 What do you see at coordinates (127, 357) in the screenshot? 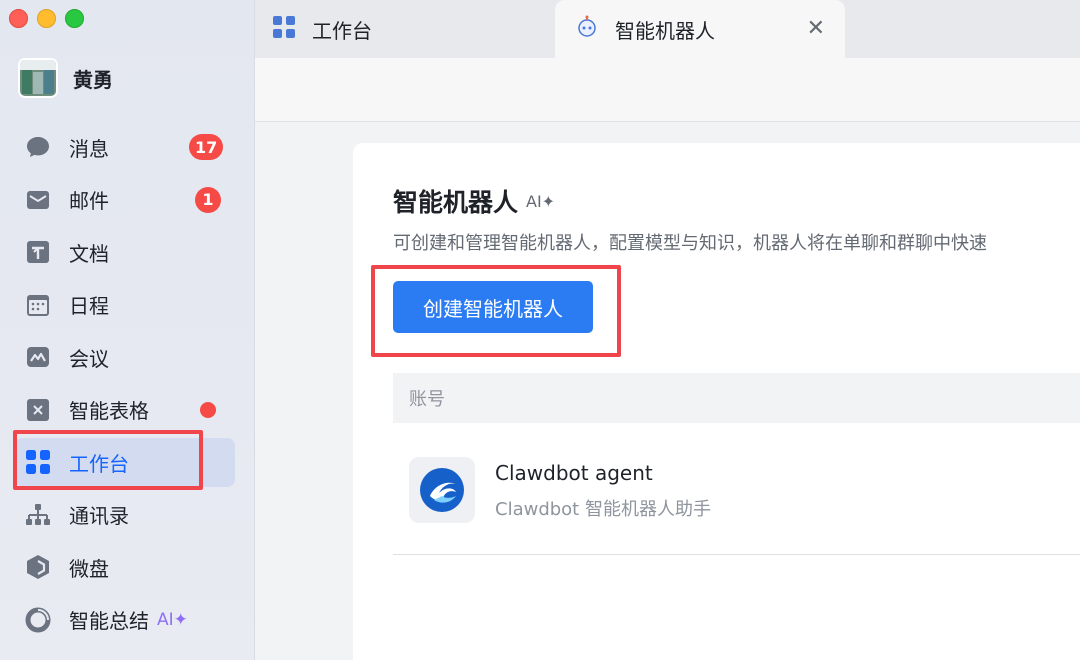
I see `sidebar-item-meetings: 会议` at bounding box center [127, 357].